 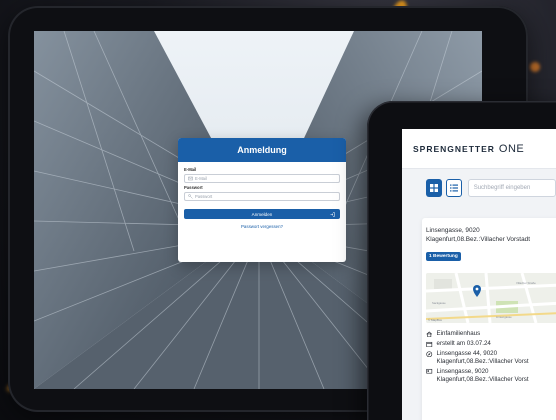 I want to click on list-view-button, so click(x=453, y=188).